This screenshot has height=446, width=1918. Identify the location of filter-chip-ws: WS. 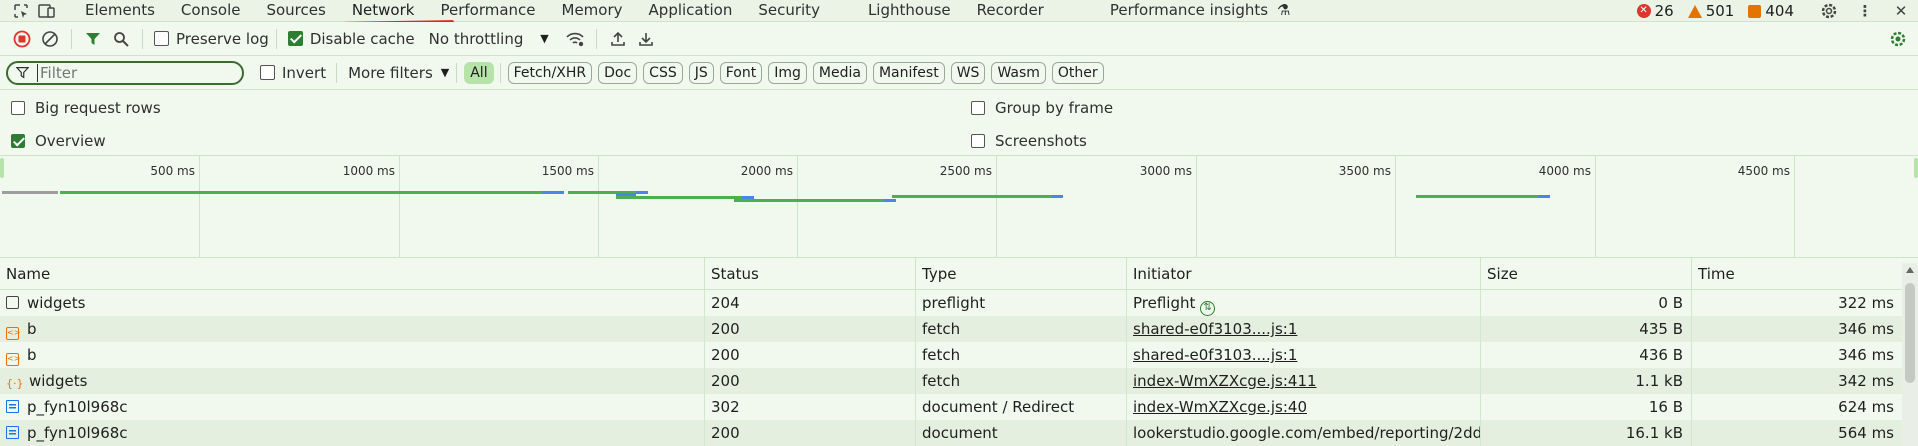
(968, 72).